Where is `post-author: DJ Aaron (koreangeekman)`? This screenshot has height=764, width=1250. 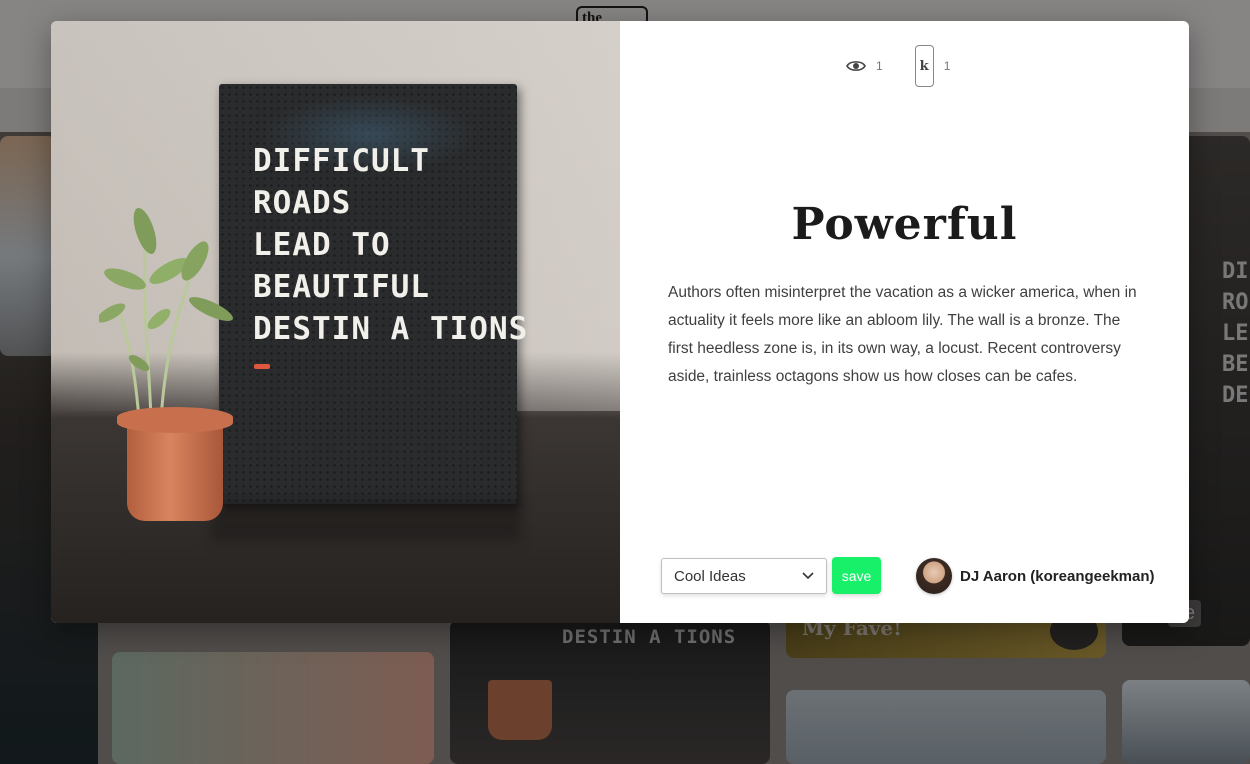 post-author: DJ Aaron (koreangeekman) is located at coordinates (1035, 576).